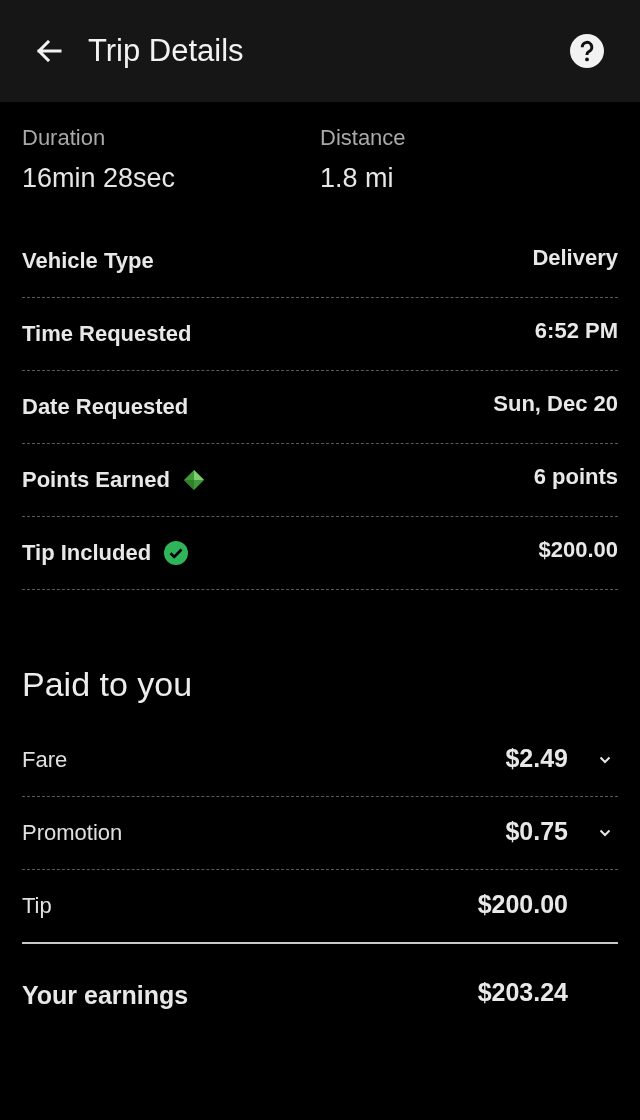 This screenshot has width=640, height=1120. What do you see at coordinates (193, 480) in the screenshot?
I see `diamond-icon` at bounding box center [193, 480].